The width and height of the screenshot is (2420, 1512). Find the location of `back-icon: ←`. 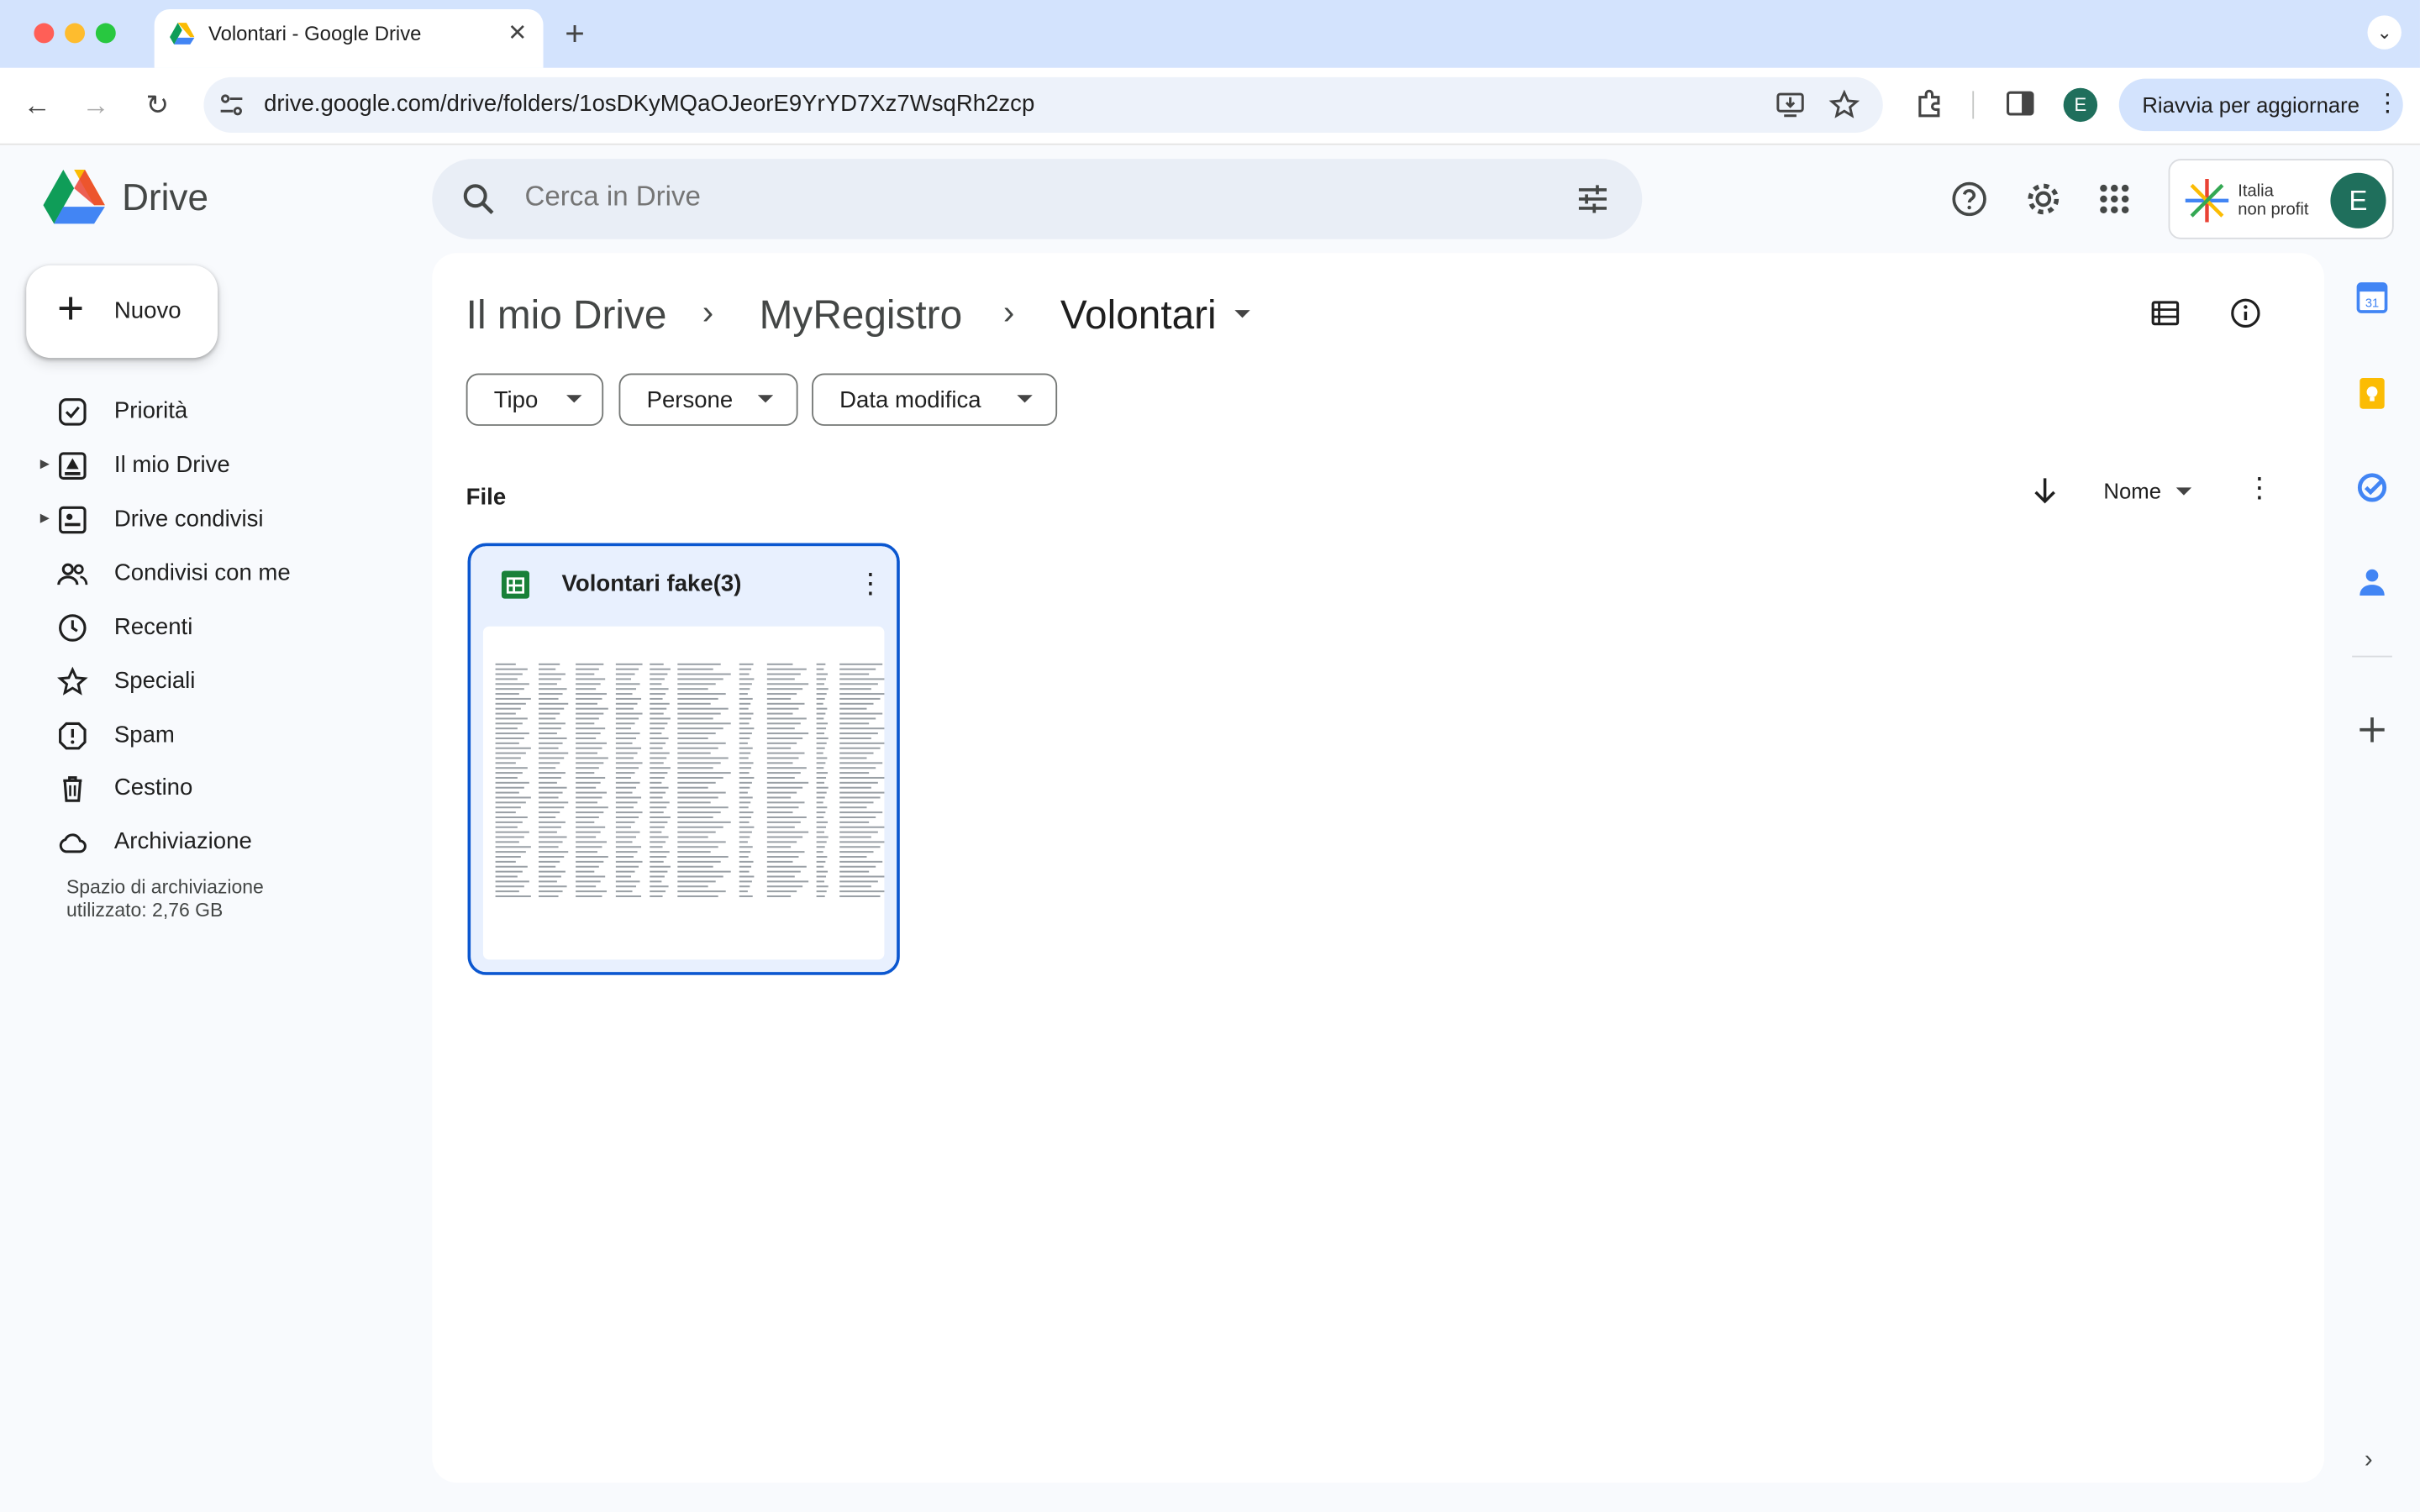

back-icon: ← is located at coordinates (36, 105).